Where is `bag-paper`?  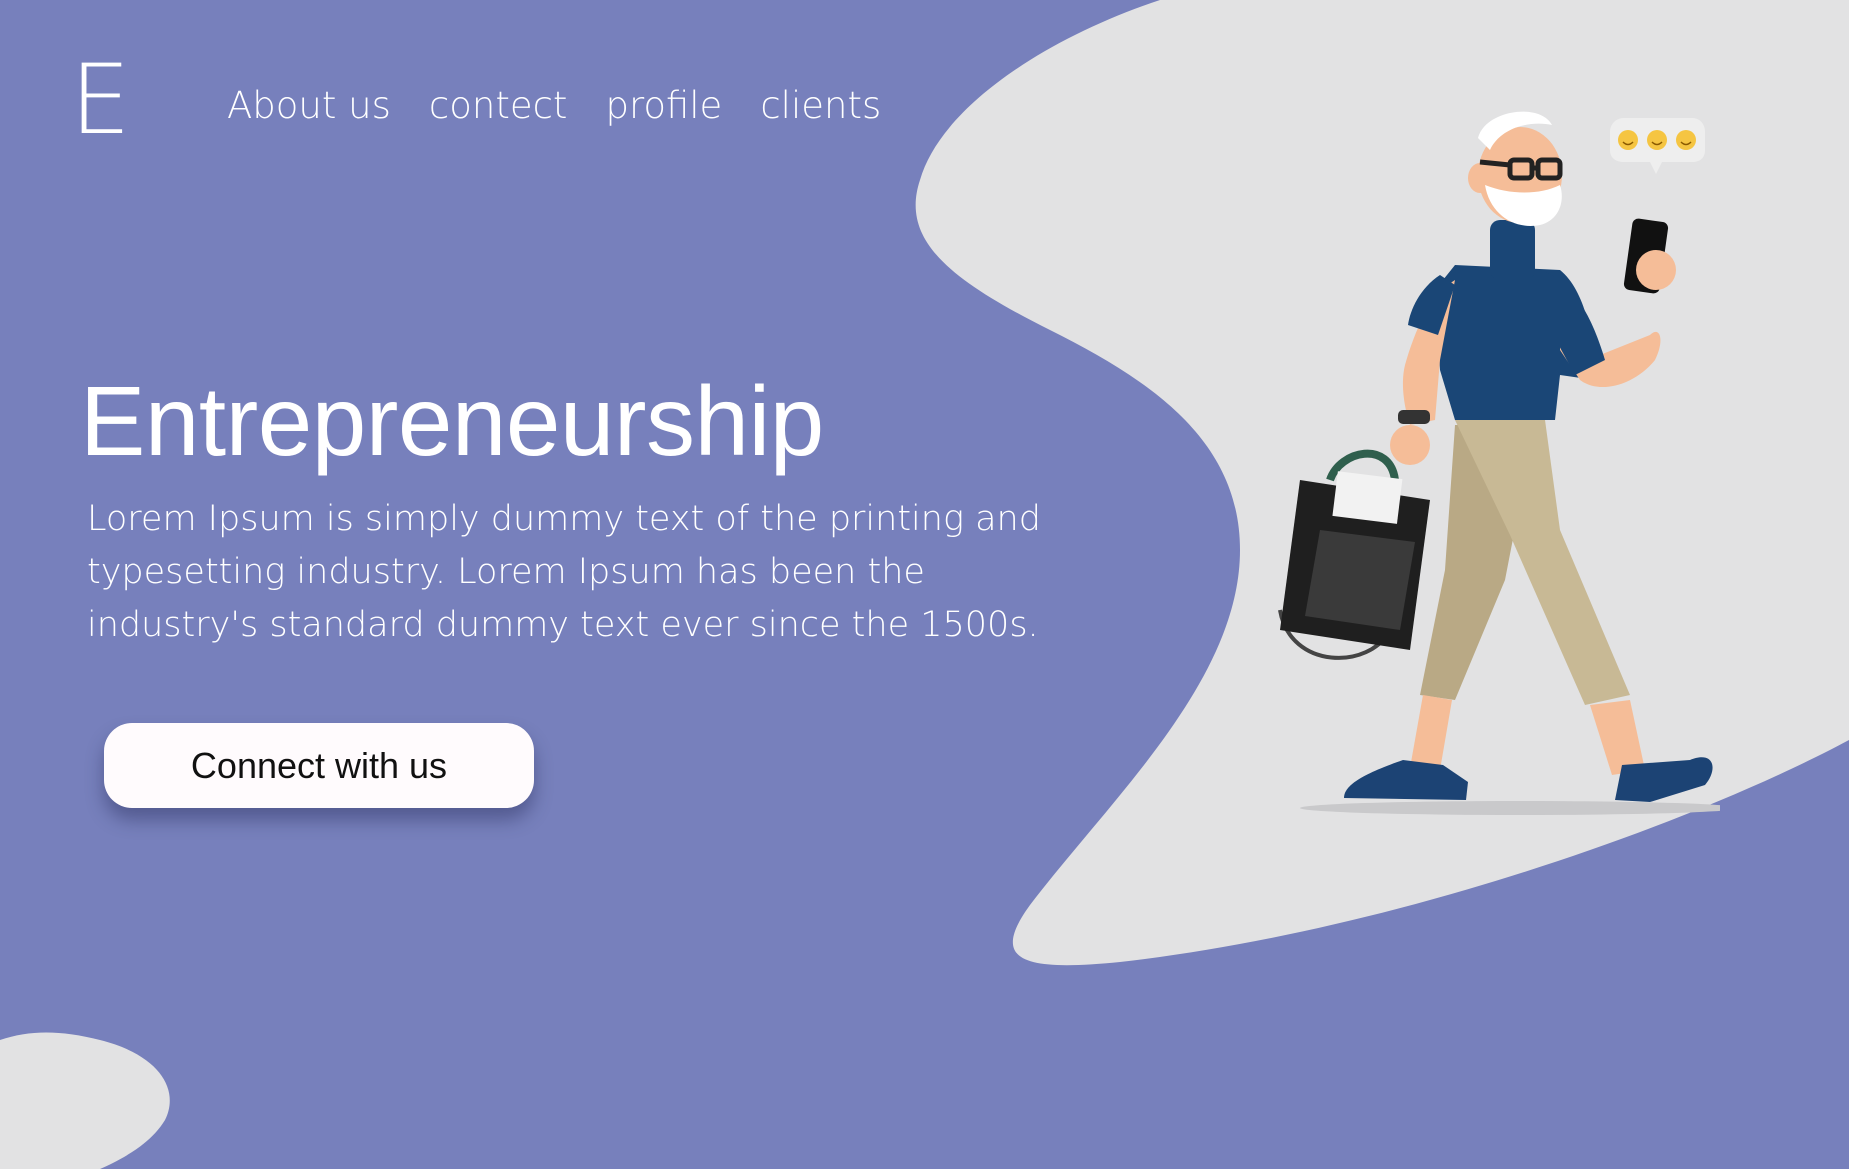 bag-paper is located at coordinates (1367, 497).